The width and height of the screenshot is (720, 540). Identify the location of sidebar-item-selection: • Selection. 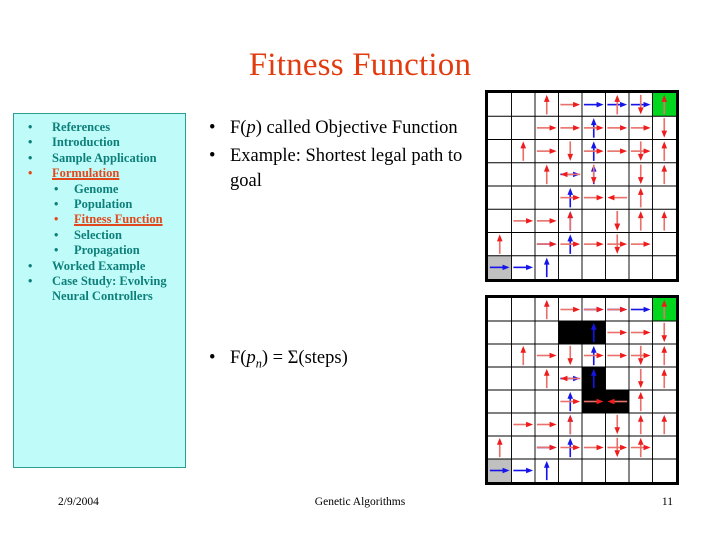
(99, 235).